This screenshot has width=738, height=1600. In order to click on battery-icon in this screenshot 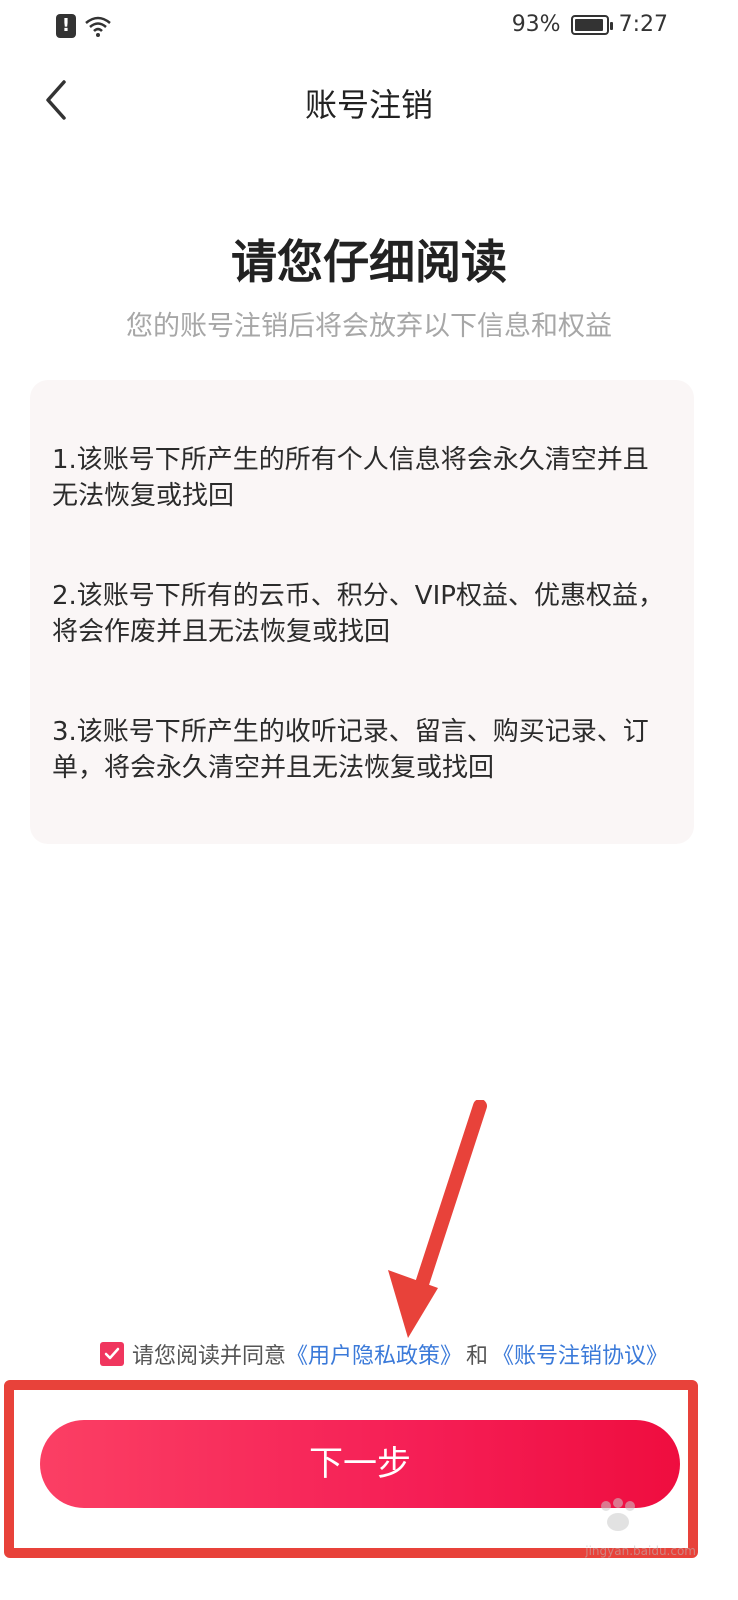, I will do `click(591, 24)`.